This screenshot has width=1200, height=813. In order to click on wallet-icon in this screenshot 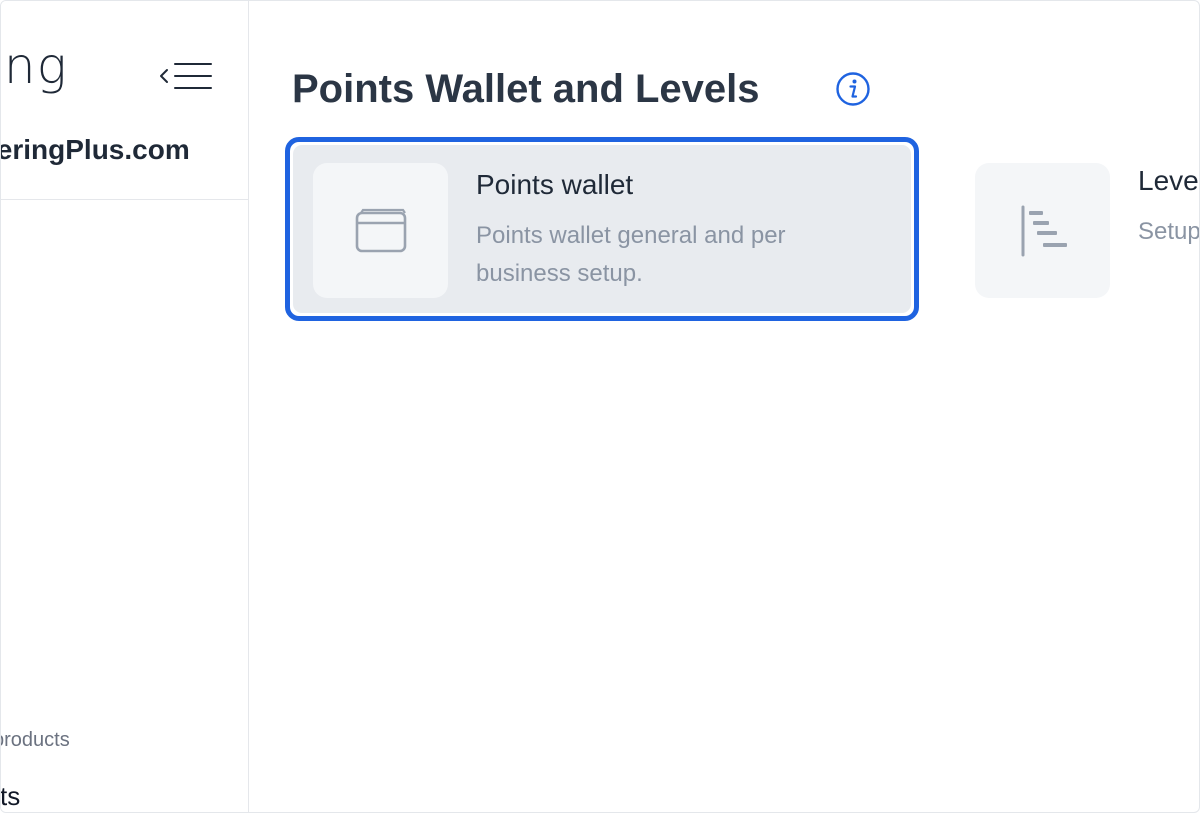, I will do `click(380, 230)`.